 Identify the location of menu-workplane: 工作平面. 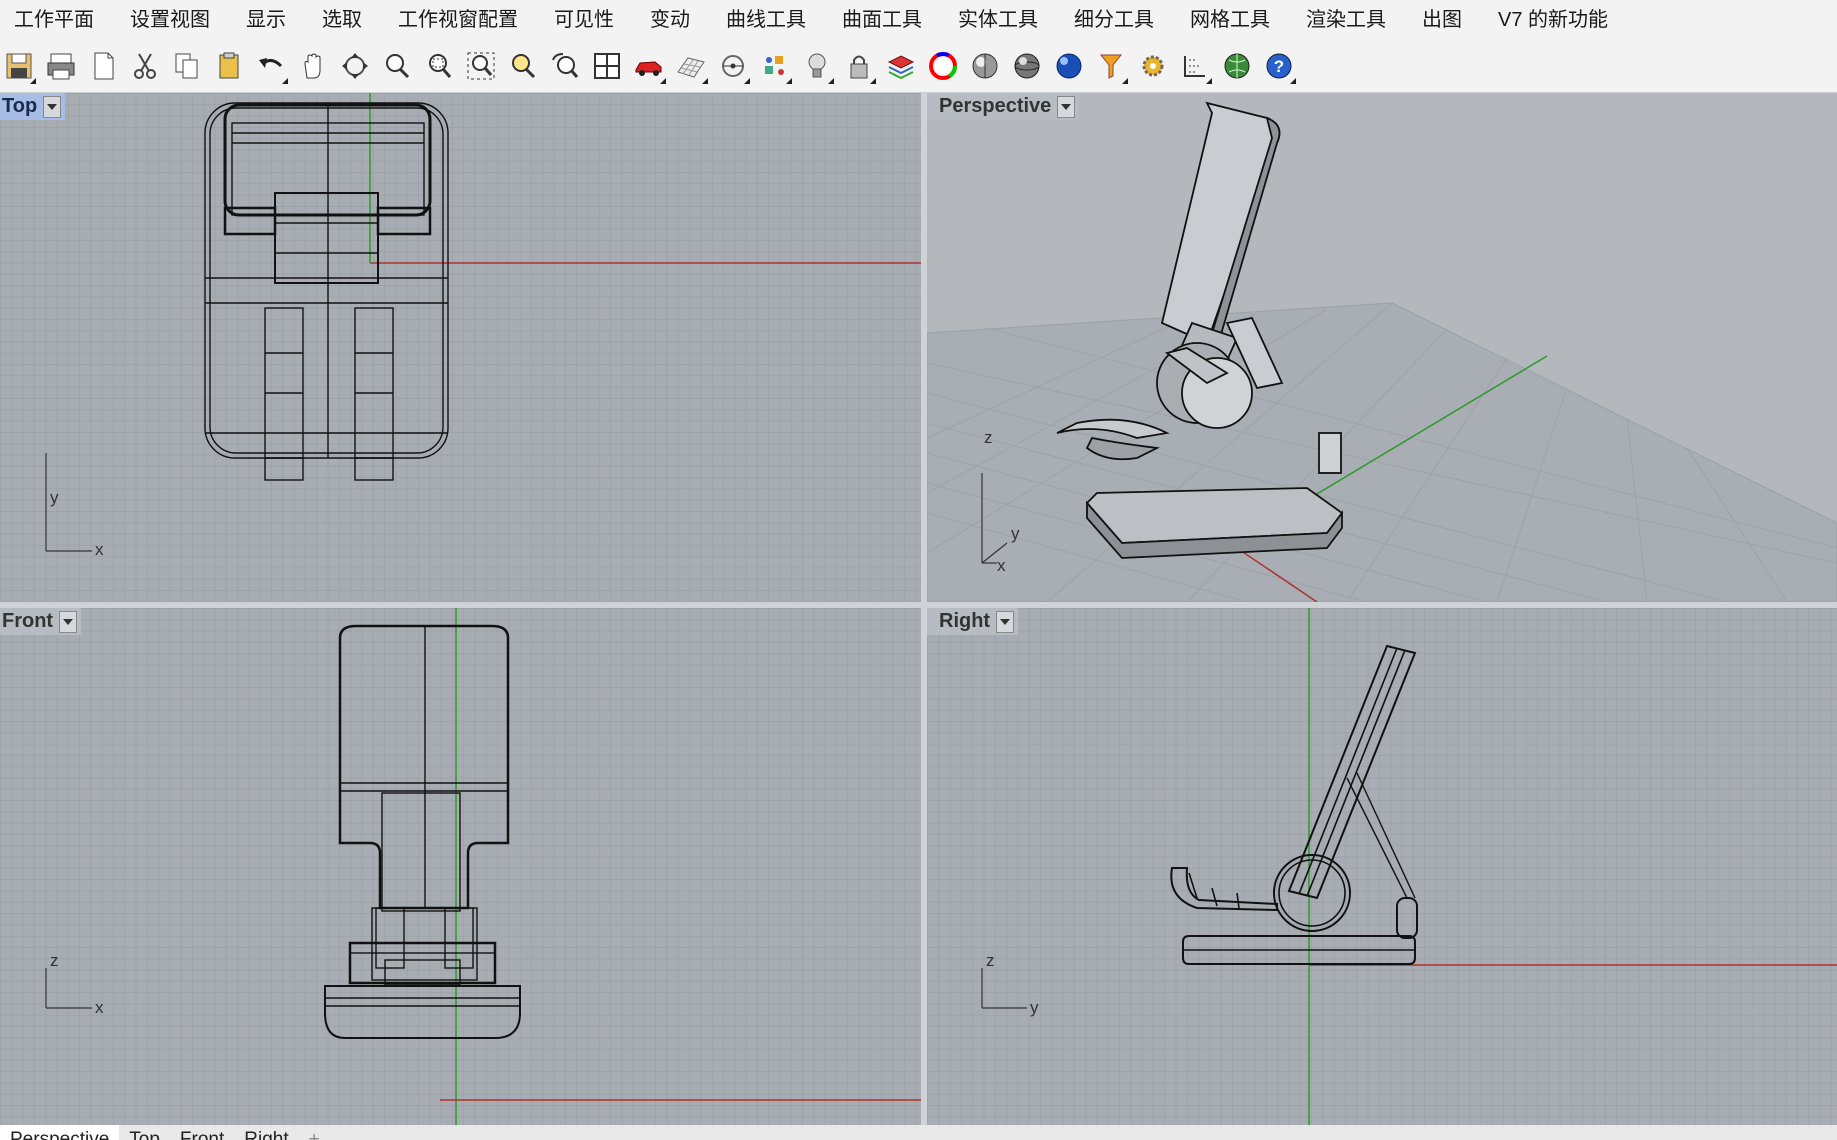
(58, 20).